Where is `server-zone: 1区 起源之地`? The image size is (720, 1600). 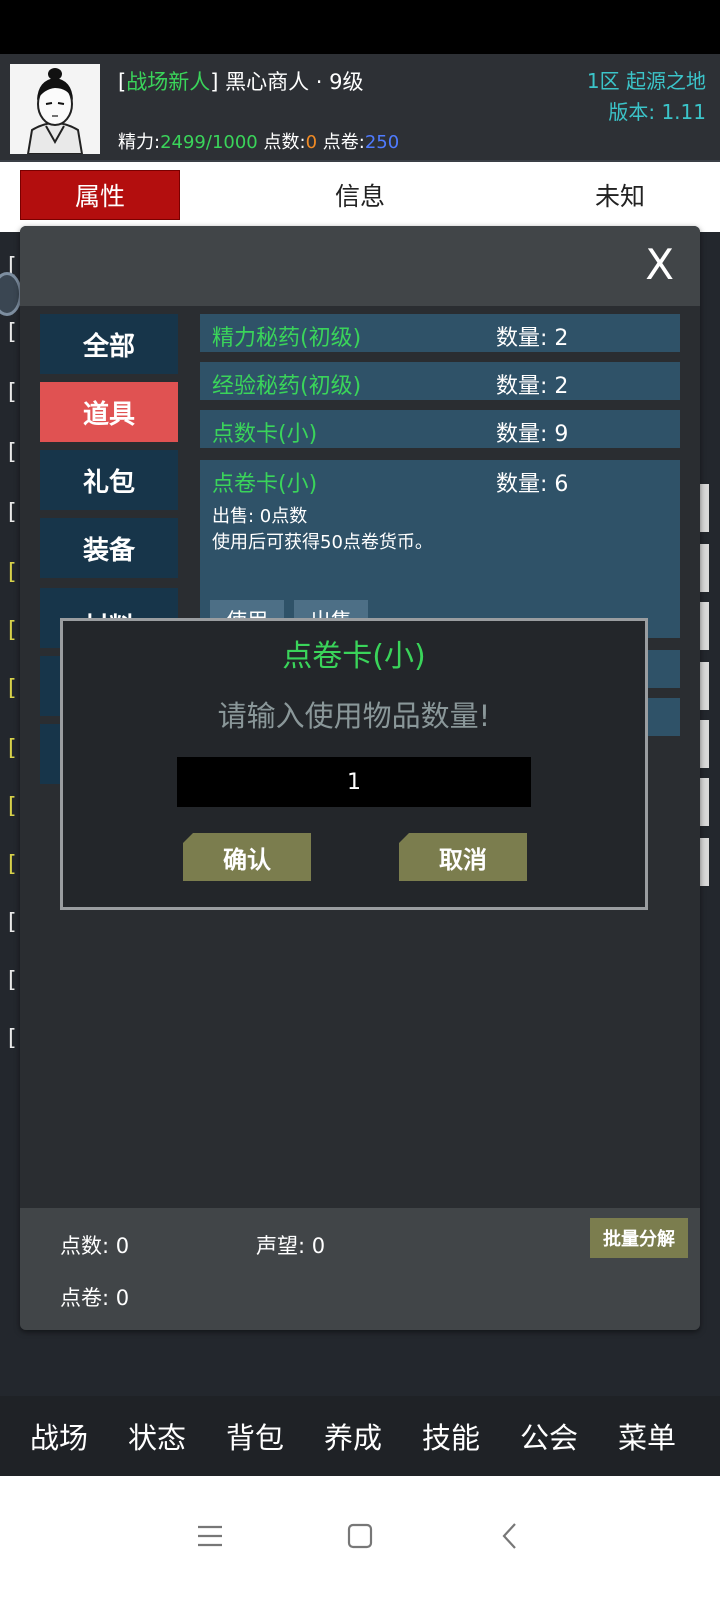
server-zone: 1区 起源之地 is located at coordinates (646, 81).